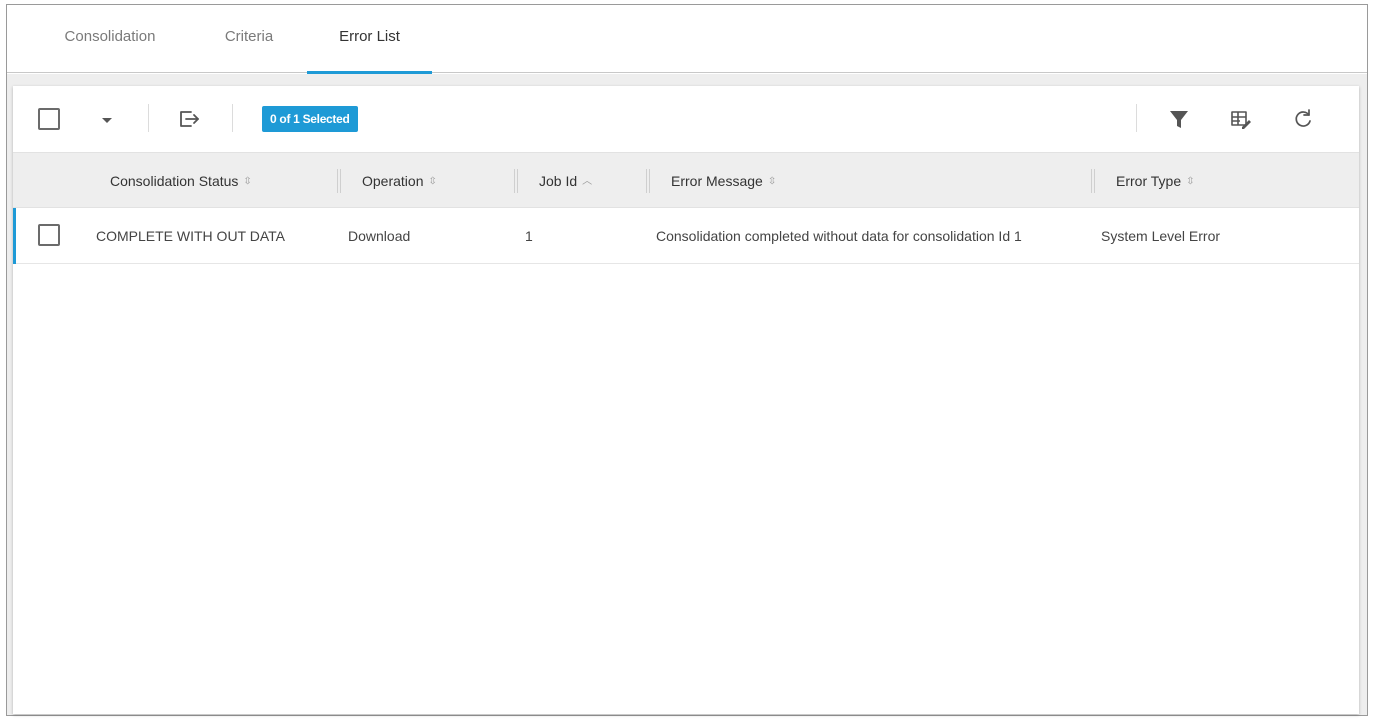 The height and width of the screenshot is (720, 1375). What do you see at coordinates (717, 181) in the screenshot?
I see `column-header-label: Error Message` at bounding box center [717, 181].